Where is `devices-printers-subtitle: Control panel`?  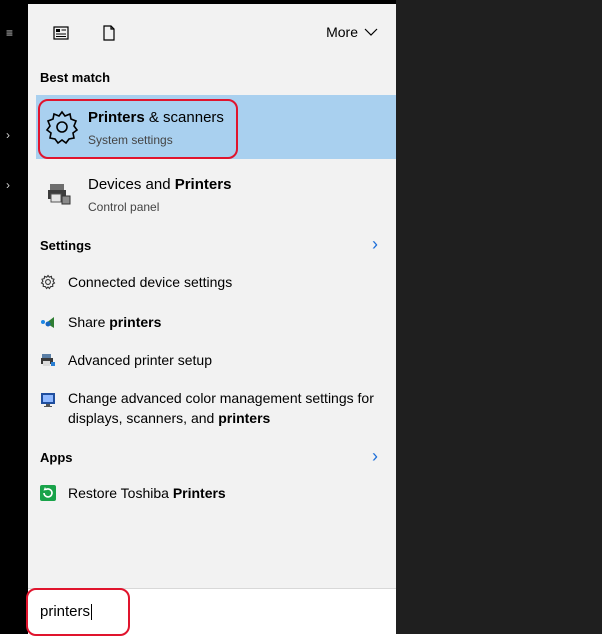
devices-printers-subtitle: Control panel is located at coordinates (124, 207).